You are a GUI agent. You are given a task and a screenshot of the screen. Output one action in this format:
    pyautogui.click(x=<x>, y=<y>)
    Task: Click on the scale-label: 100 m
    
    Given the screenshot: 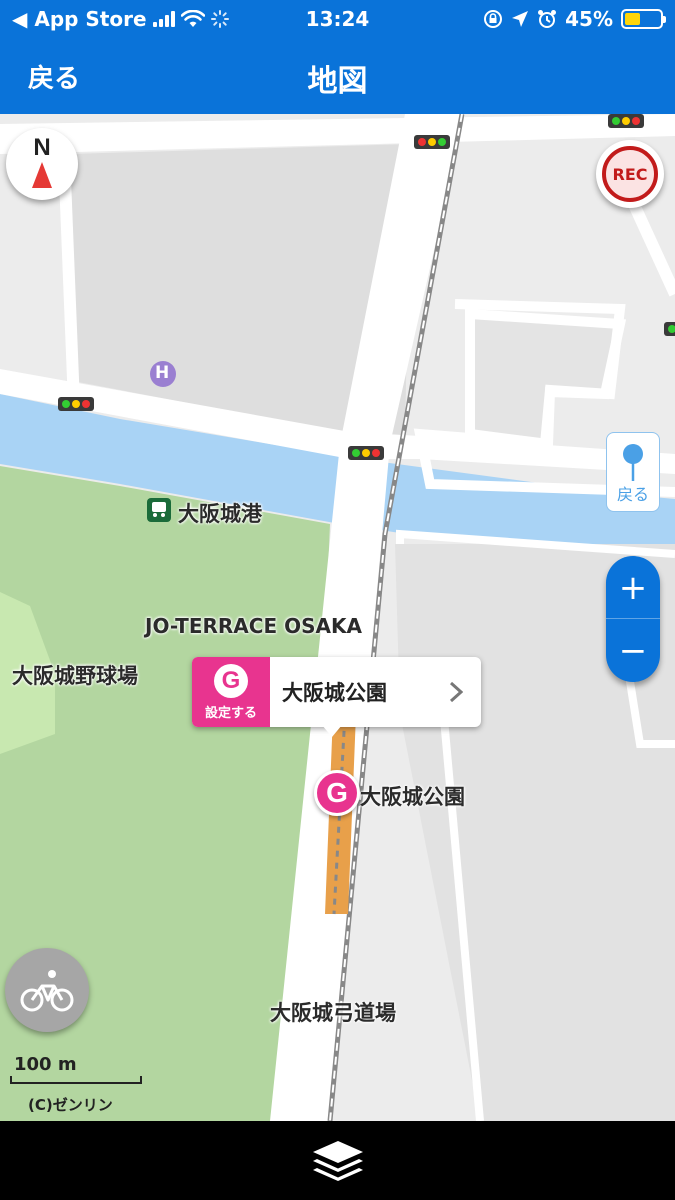 What is the action you would take?
    pyautogui.click(x=45, y=1064)
    